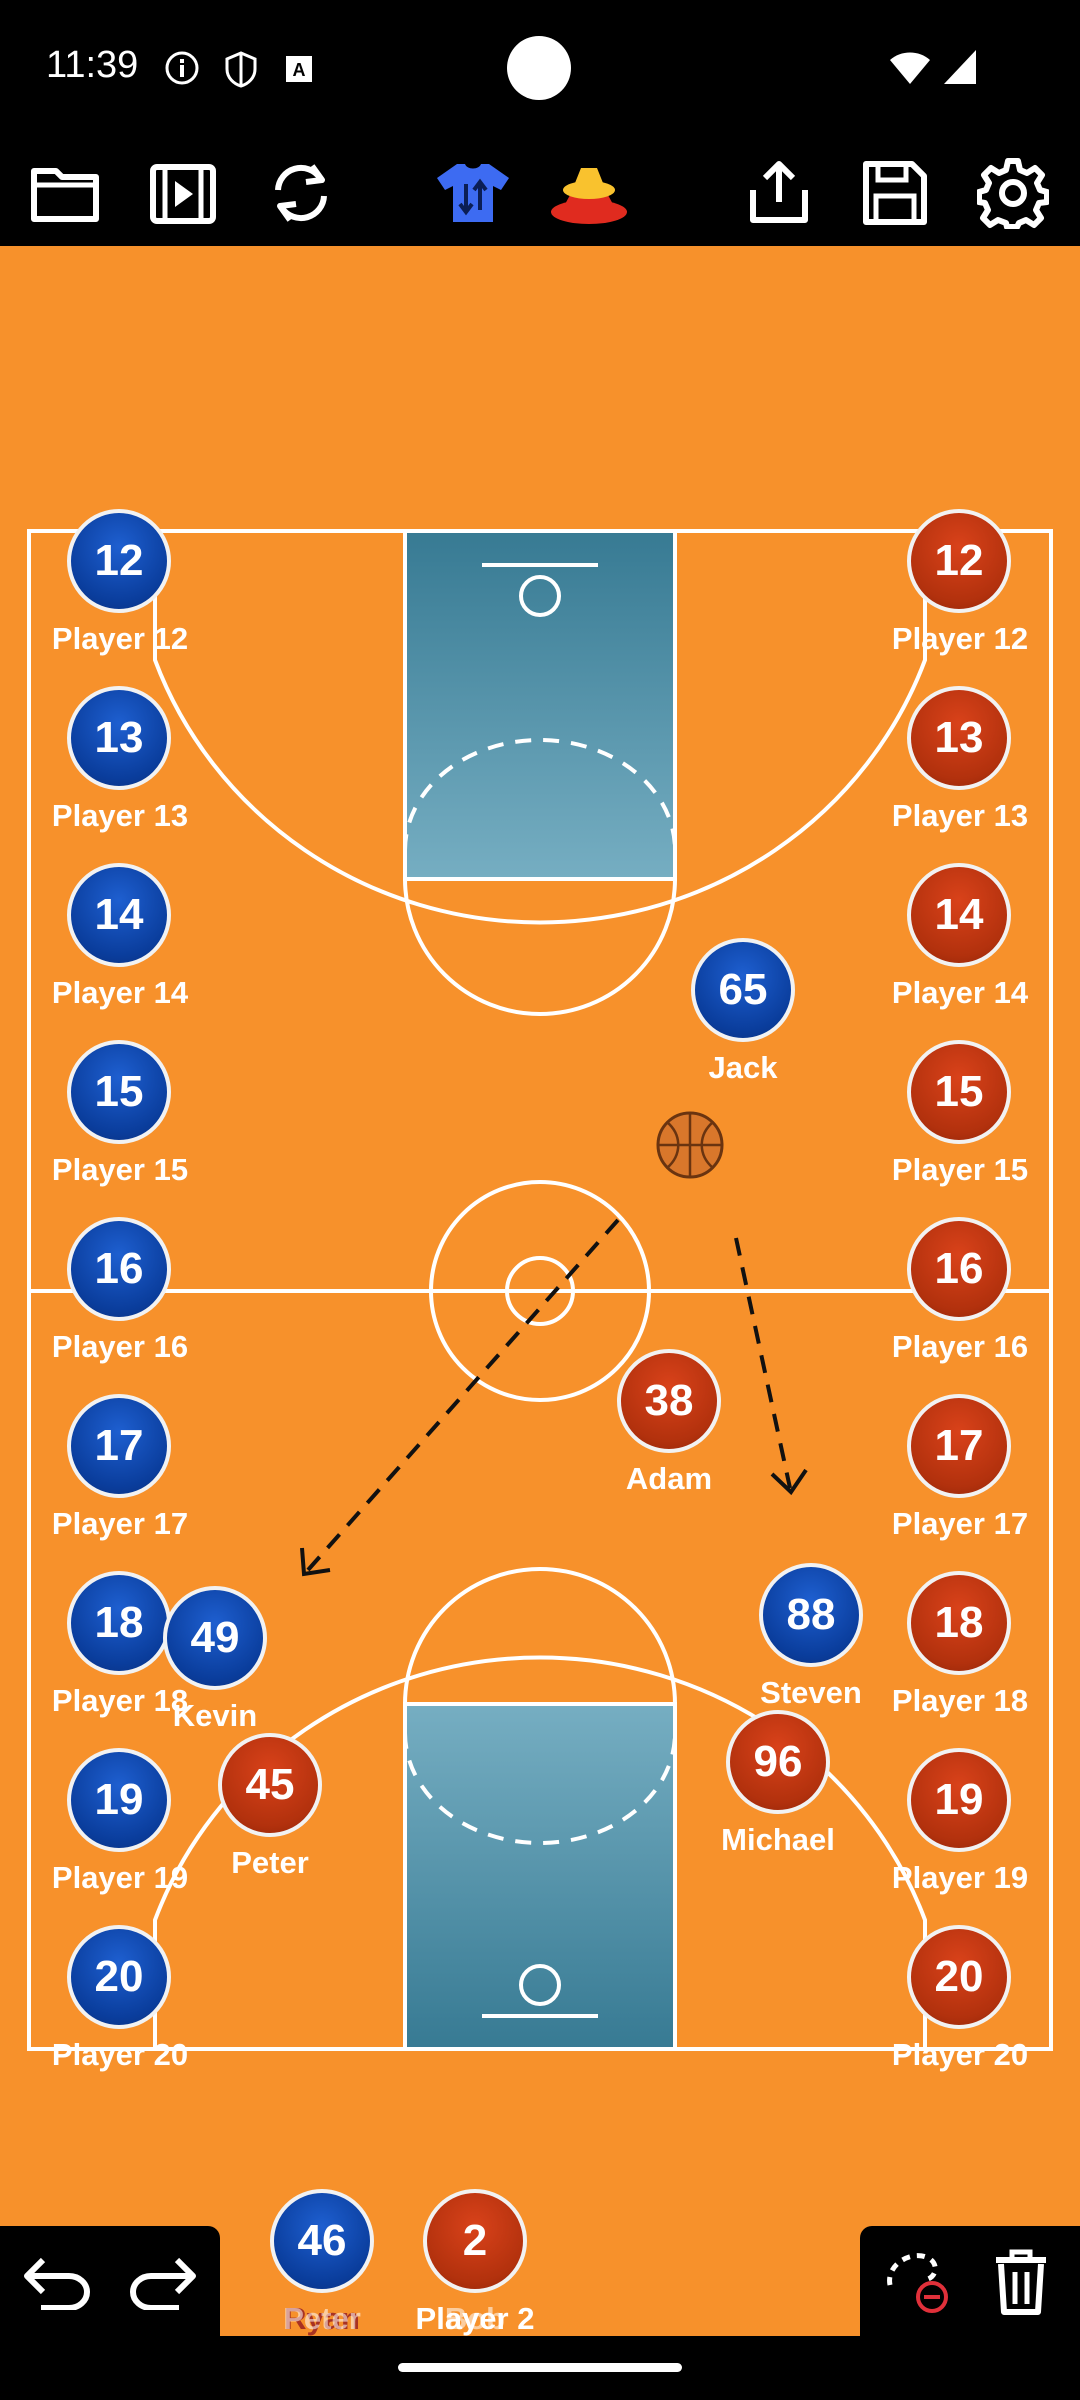 The image size is (1080, 2400). I want to click on keyboard-a-icon: A, so click(299, 69).